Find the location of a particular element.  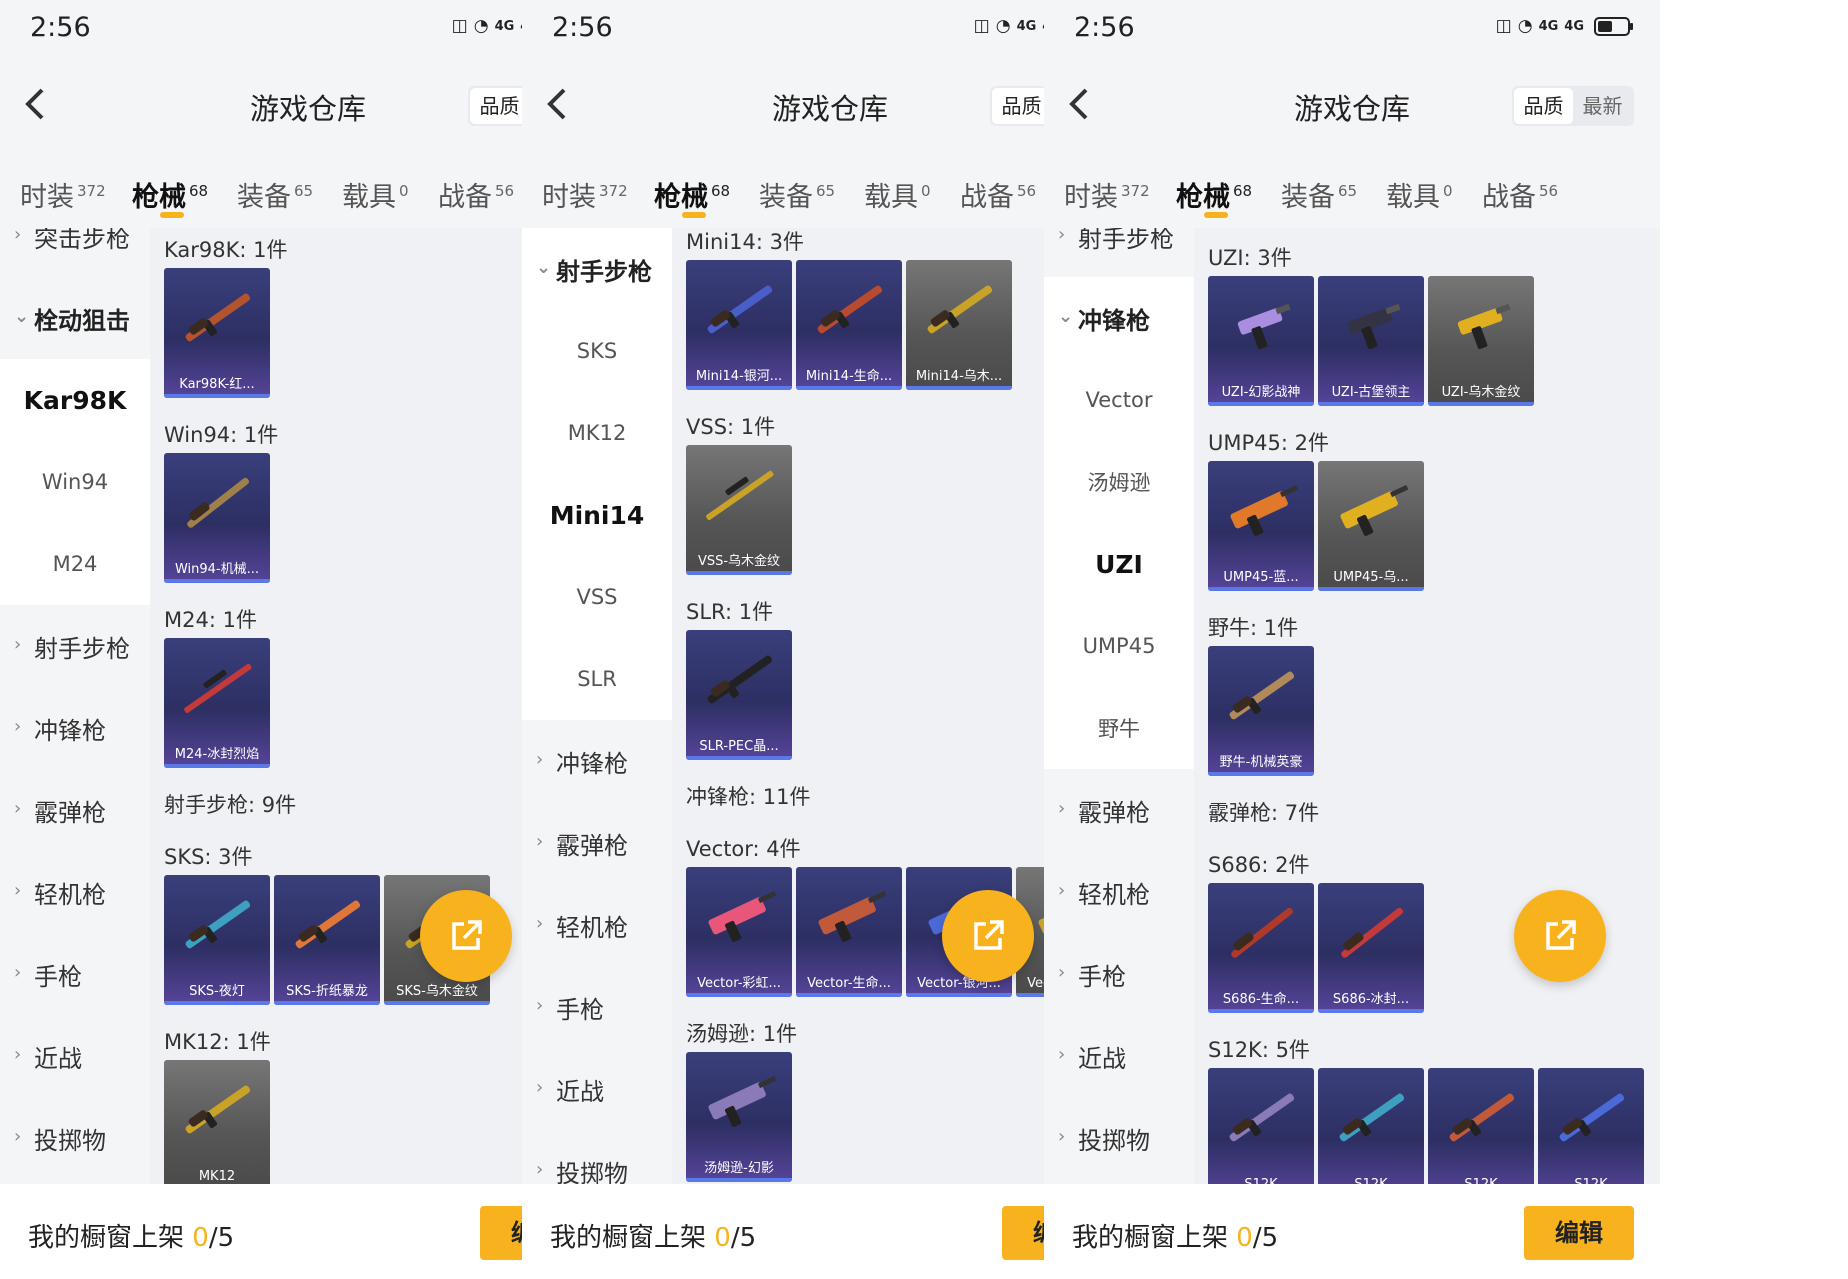

skin-card: MK12 is located at coordinates (217, 1122).